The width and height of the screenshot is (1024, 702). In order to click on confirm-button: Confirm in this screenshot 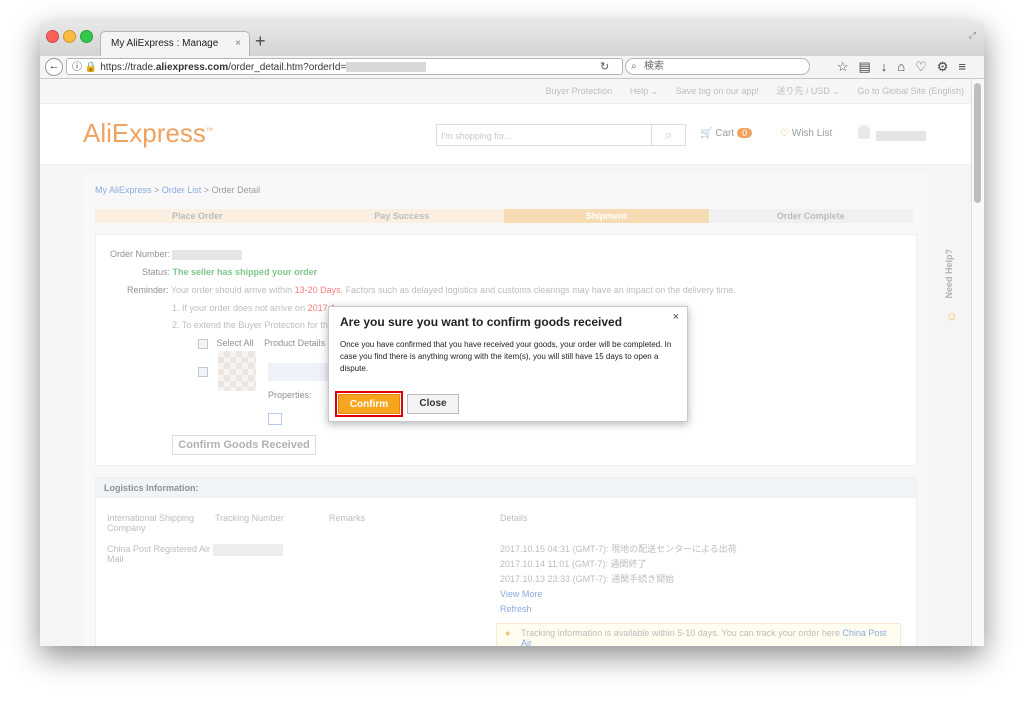, I will do `click(369, 404)`.